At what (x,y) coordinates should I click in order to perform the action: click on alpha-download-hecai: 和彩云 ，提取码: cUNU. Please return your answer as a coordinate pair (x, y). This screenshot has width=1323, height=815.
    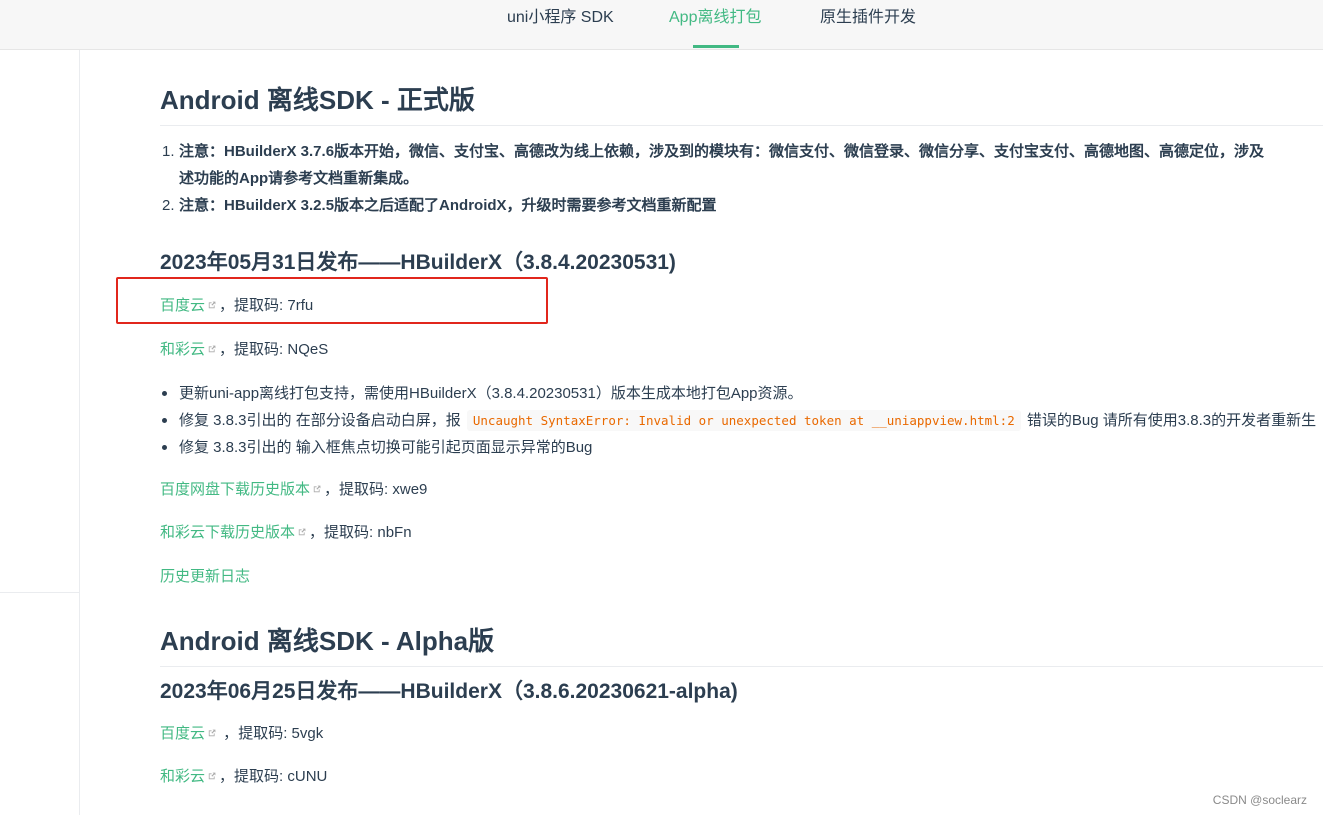
    Looking at the image, I should click on (243, 777).